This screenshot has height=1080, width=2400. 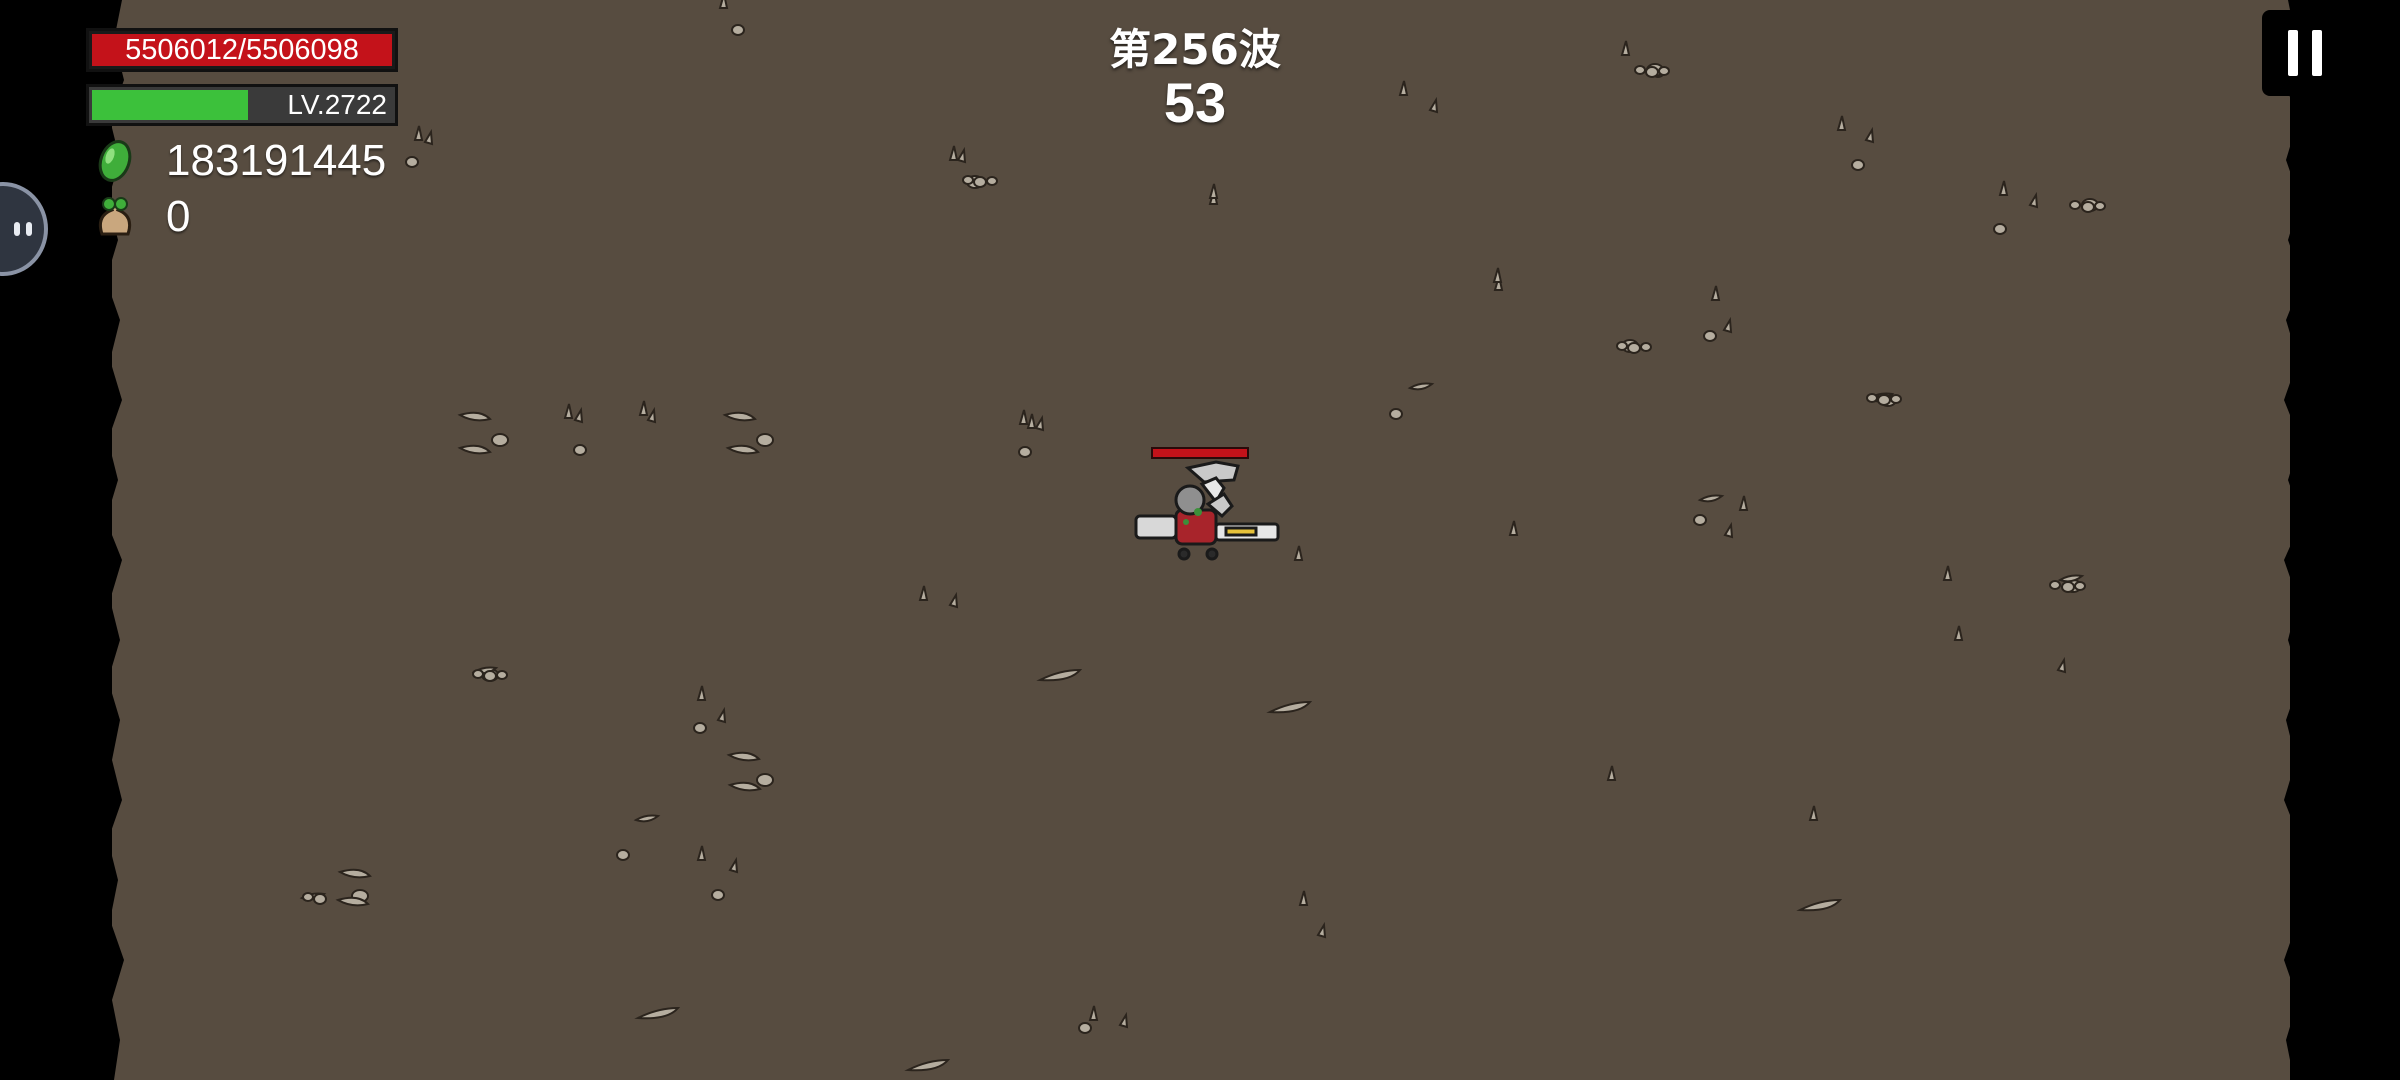 I want to click on player-hp-bar, so click(x=1200, y=453).